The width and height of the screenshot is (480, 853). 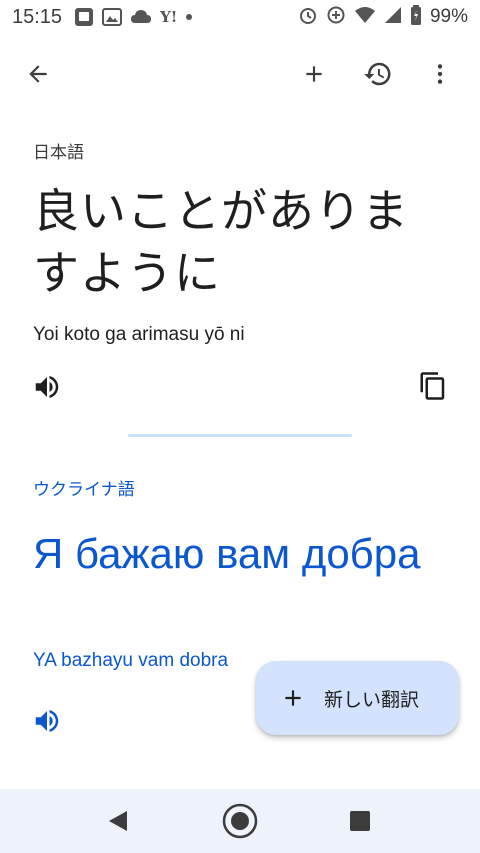 I want to click on dot-icon, so click(x=189, y=17).